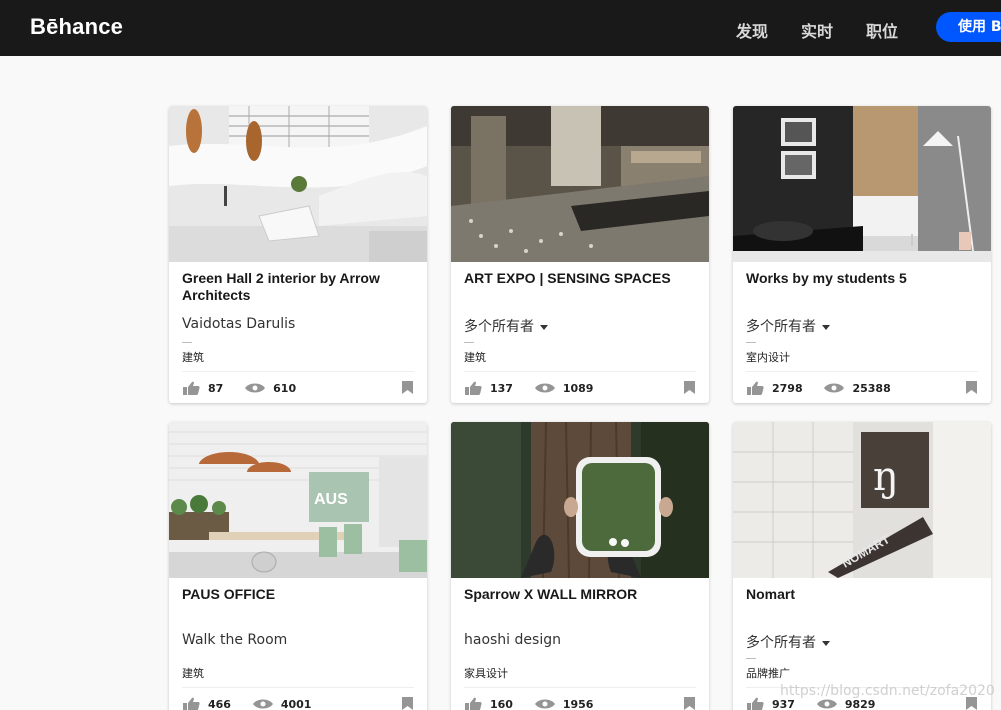 The image size is (1001, 710). What do you see at coordinates (817, 30) in the screenshot?
I see `nav-live: 实时` at bounding box center [817, 30].